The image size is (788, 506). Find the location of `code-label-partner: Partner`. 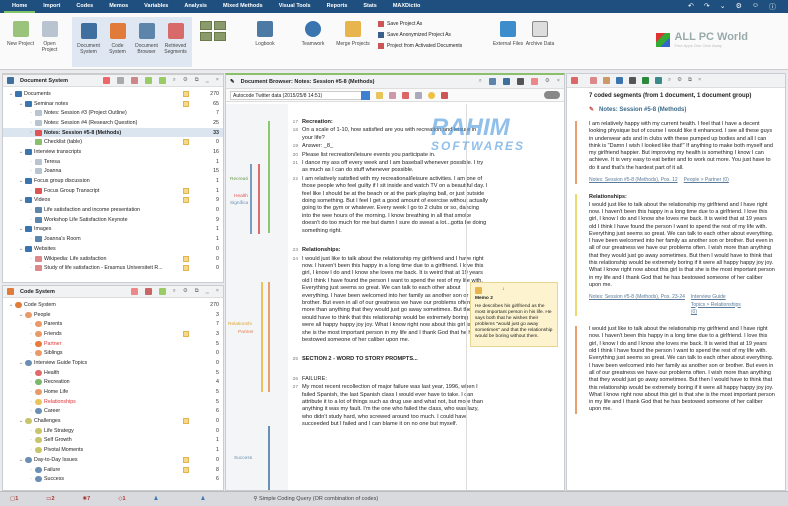

code-label-partner: Partner is located at coordinates (246, 332).